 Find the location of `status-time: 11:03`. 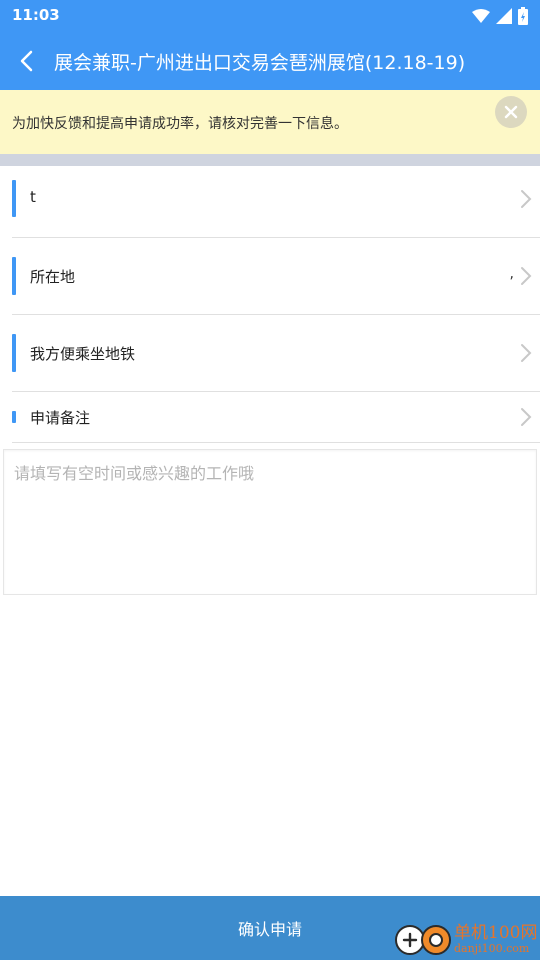

status-time: 11:03 is located at coordinates (36, 15).